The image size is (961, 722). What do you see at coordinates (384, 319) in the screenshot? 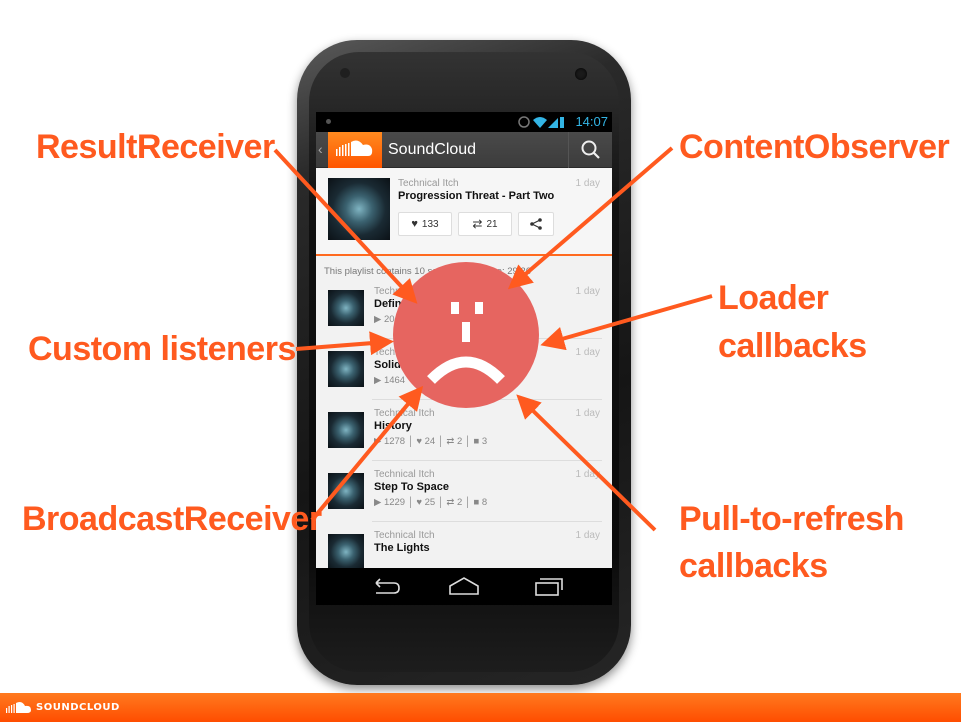
I see `track-stats: ▶ 20` at bounding box center [384, 319].